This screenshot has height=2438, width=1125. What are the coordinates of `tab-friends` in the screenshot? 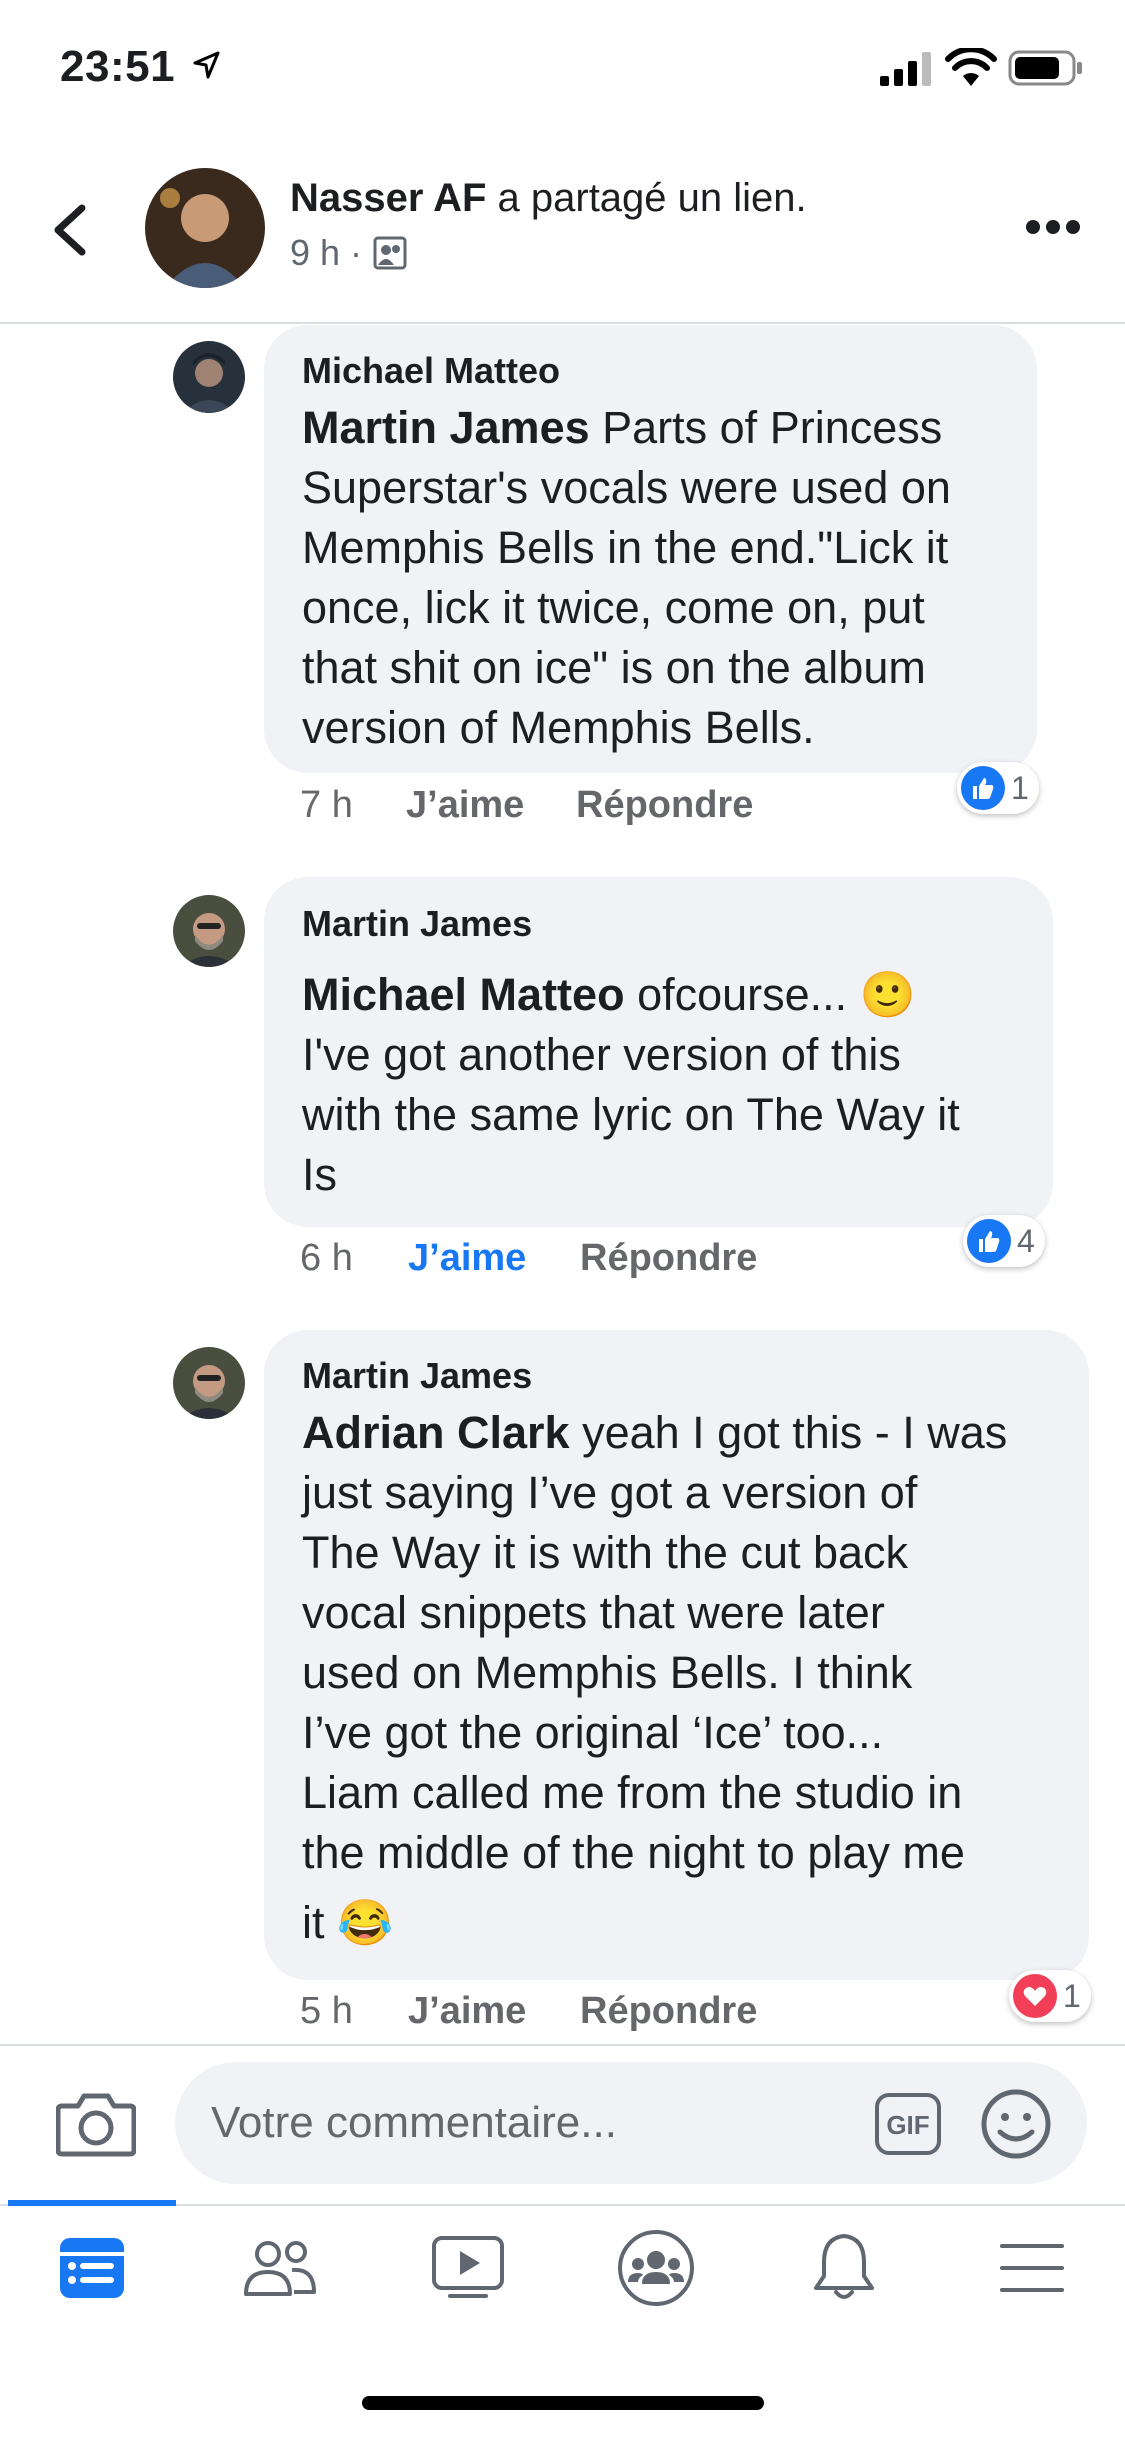 It's located at (280, 2268).